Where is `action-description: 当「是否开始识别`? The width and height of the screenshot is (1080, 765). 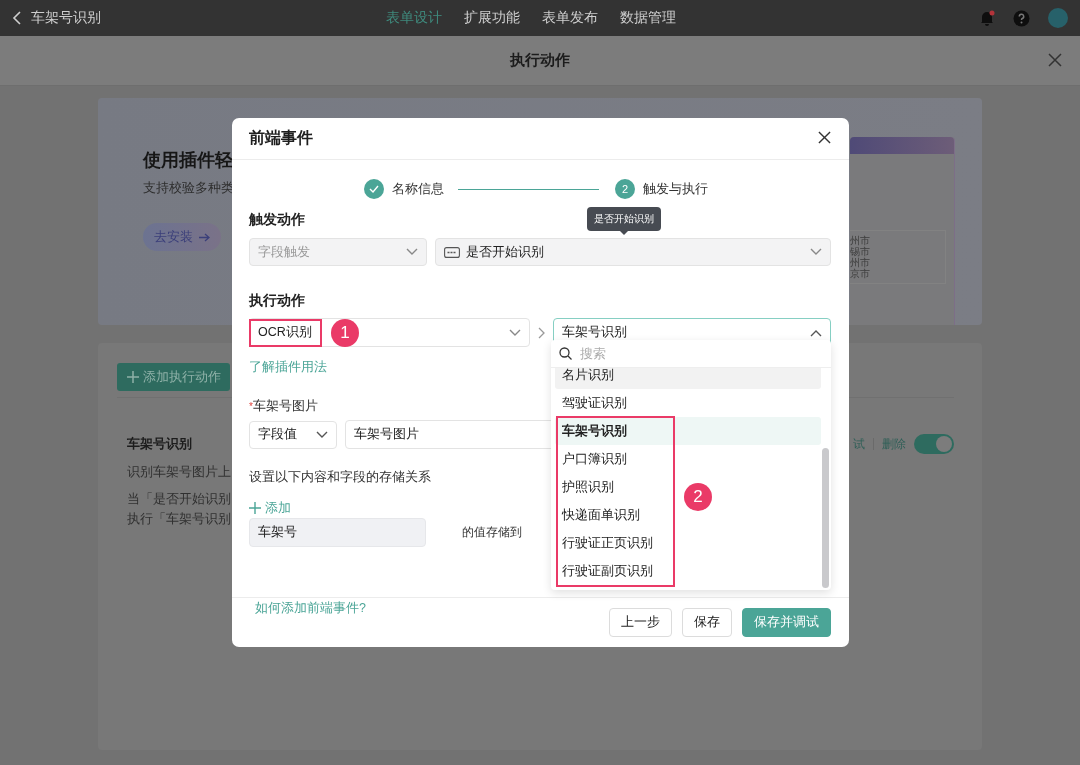
action-description: 当「是否开始识别 is located at coordinates (178, 499).